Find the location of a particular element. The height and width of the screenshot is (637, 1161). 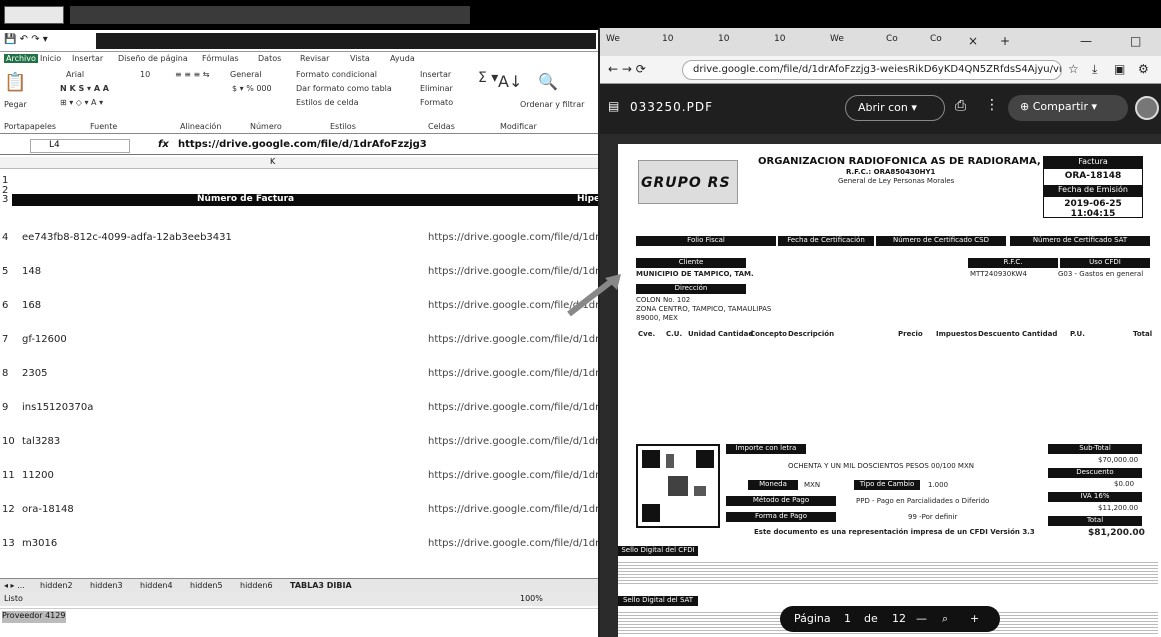

delete-cells-button: Eliminar is located at coordinates (436, 88).